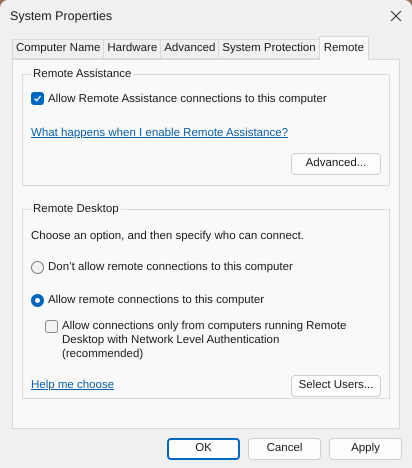  Describe the element at coordinates (187, 100) in the screenshot. I see `checkbox-label: Allow Remote Assistance connections to this computer` at that location.